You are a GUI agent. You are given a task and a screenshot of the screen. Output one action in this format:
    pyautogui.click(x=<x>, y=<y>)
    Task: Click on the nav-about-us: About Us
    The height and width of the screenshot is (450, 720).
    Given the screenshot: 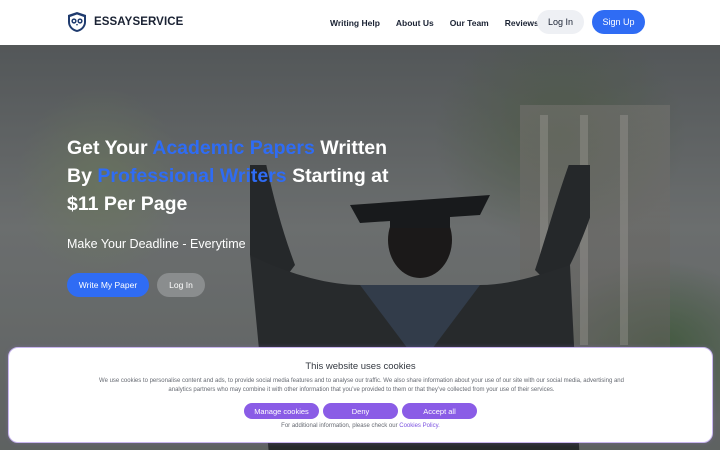 What is the action you would take?
    pyautogui.click(x=415, y=23)
    